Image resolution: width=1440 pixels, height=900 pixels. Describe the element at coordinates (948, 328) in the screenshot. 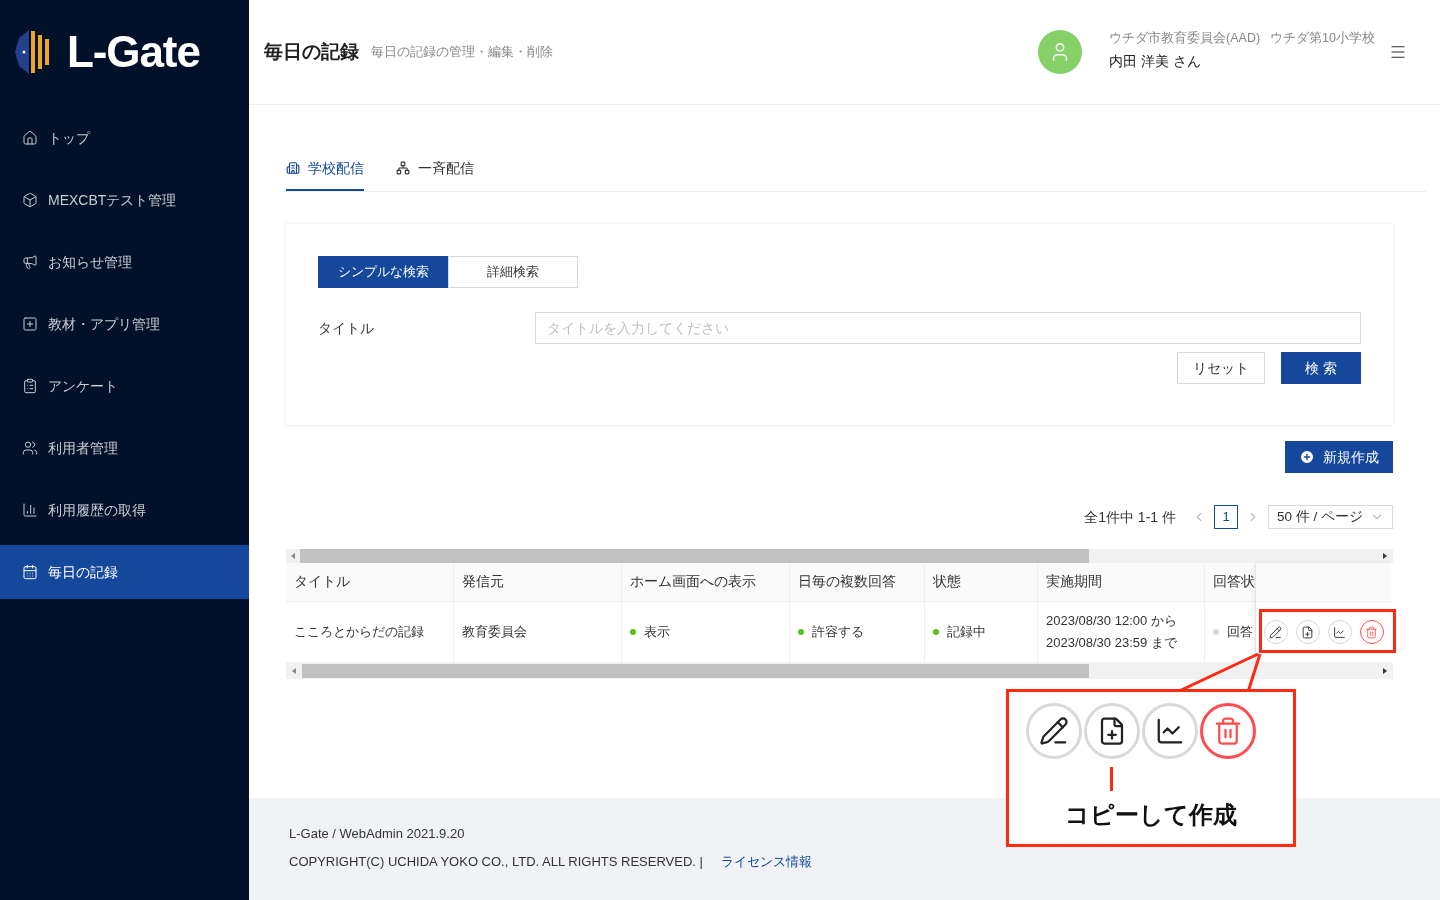

I see `title-input-field: タイトルを入力してください` at that location.